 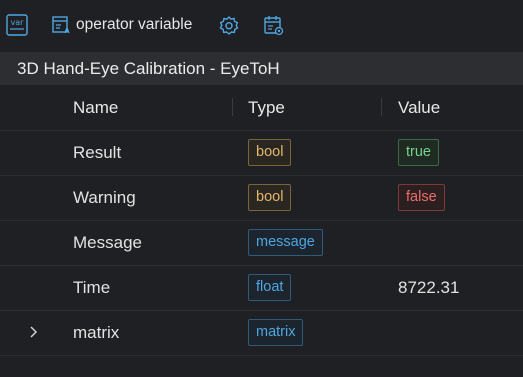 I want to click on toolbar: var A operator variable, so click(x=261, y=26).